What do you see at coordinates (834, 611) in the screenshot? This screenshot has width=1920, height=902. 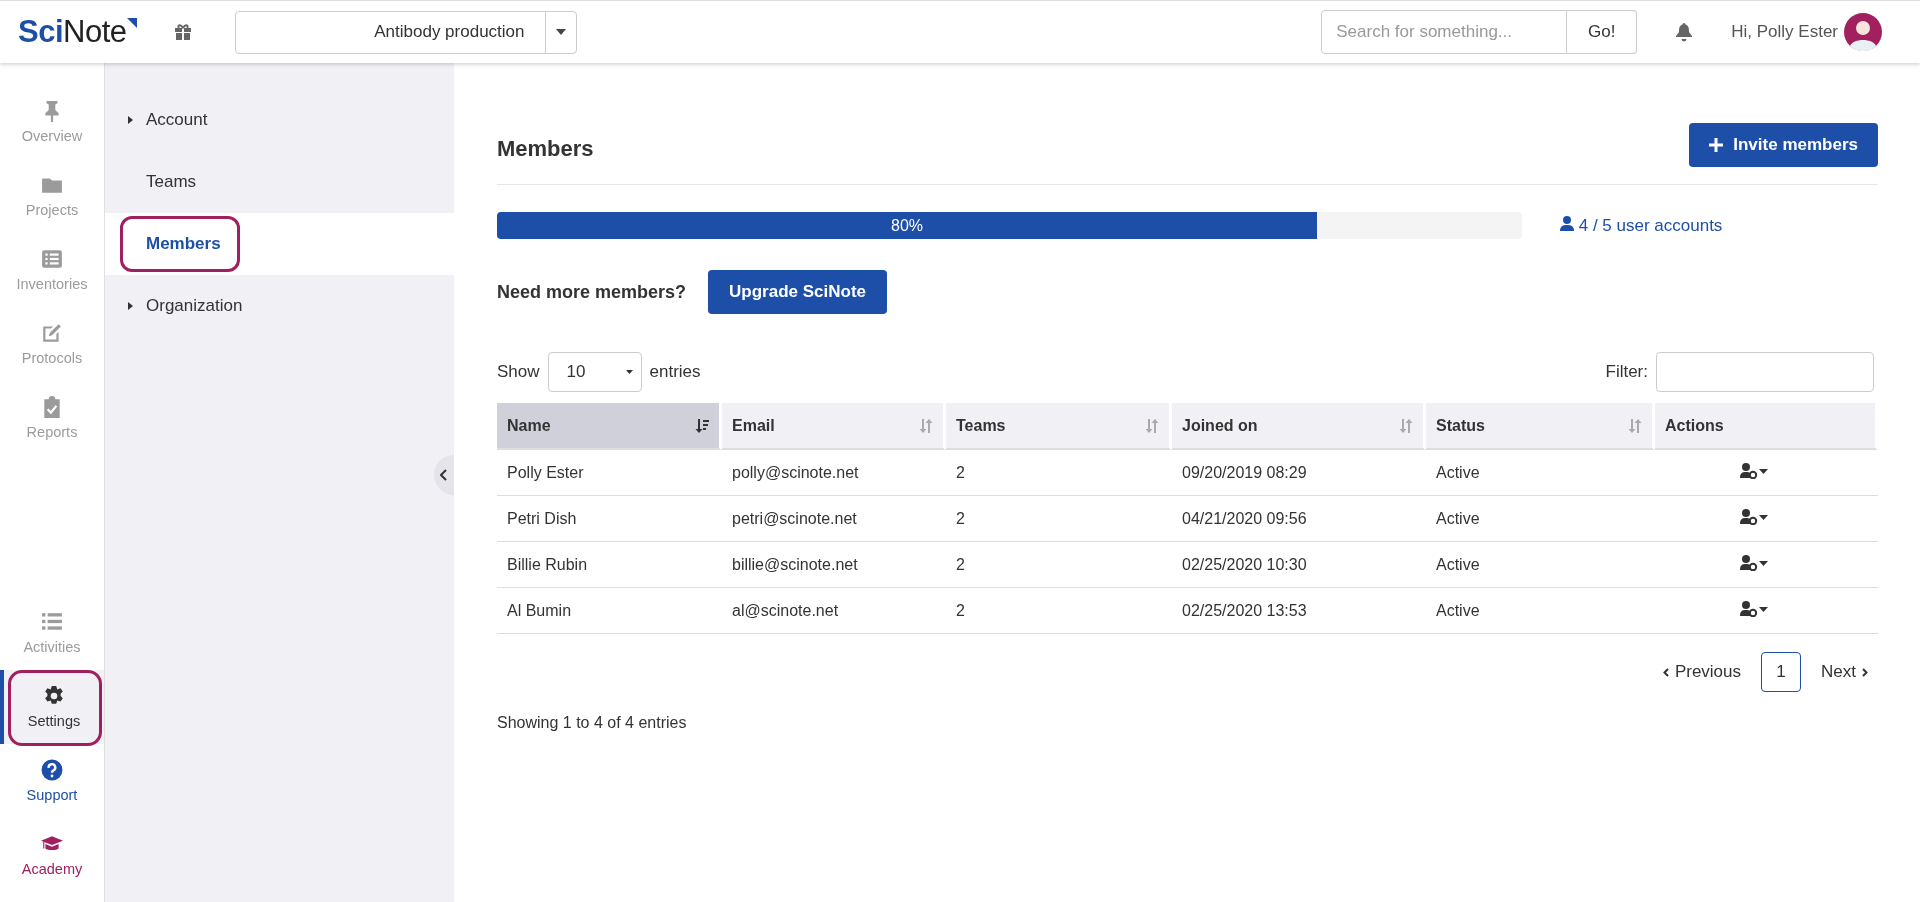 I see `table-cell: al@scinote.net` at bounding box center [834, 611].